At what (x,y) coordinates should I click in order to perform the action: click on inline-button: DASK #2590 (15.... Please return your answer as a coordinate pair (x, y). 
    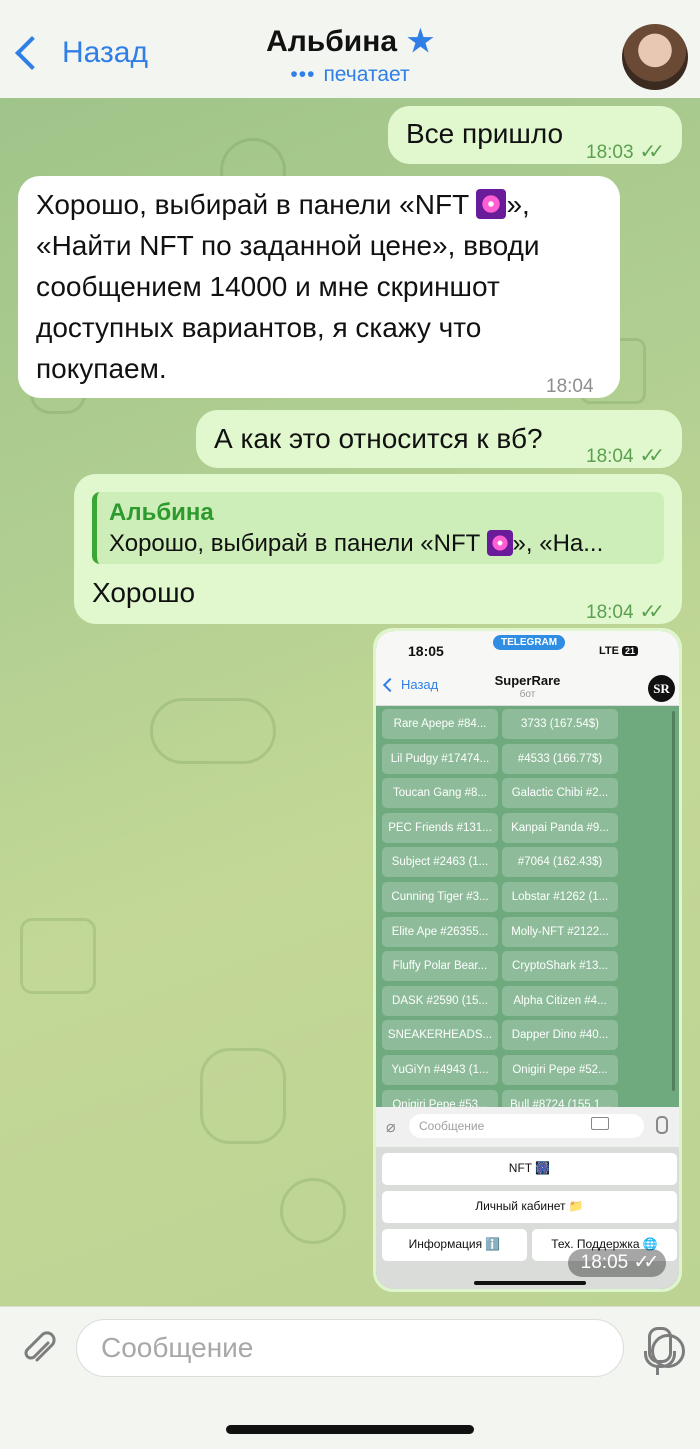
    Looking at the image, I should click on (440, 1000).